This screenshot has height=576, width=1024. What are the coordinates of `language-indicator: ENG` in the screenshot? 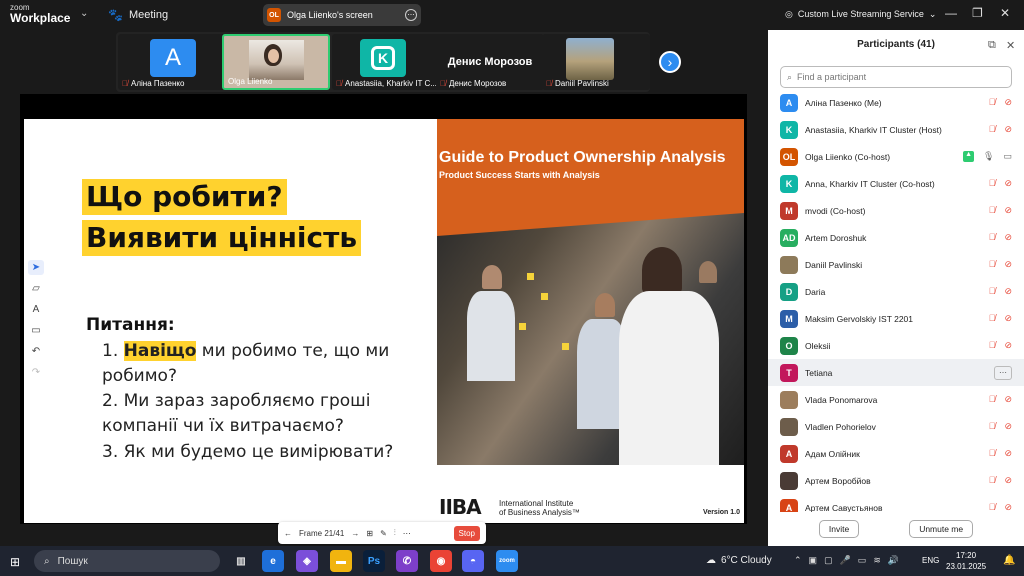 It's located at (930, 560).